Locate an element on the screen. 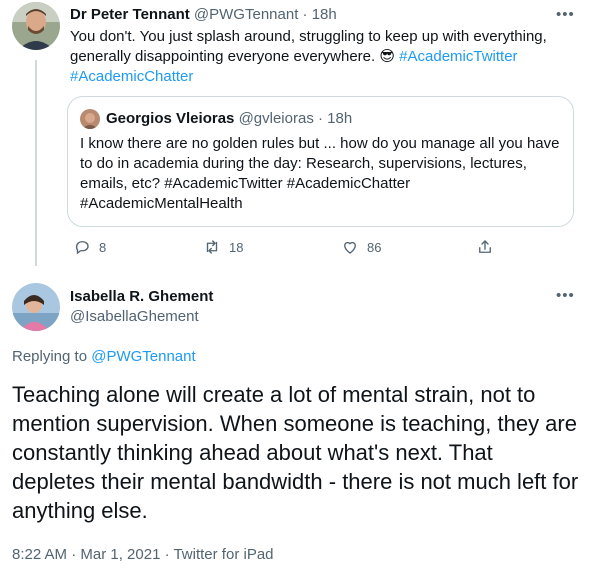 This screenshot has height=575, width=594. quoted-author-handle: @gvleioras is located at coordinates (276, 118).